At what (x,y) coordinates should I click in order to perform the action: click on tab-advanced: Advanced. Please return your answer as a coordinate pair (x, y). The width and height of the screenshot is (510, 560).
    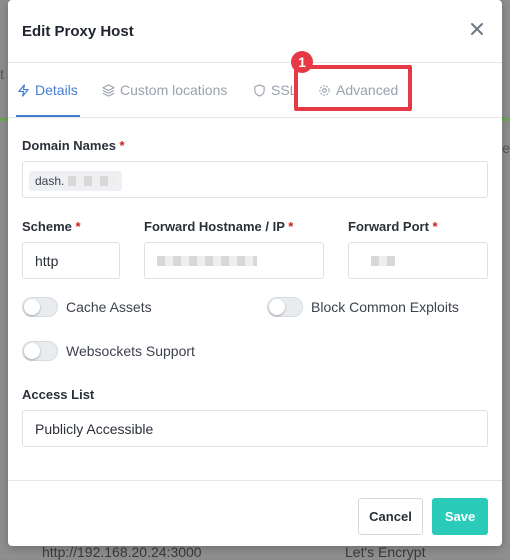
    Looking at the image, I should click on (358, 90).